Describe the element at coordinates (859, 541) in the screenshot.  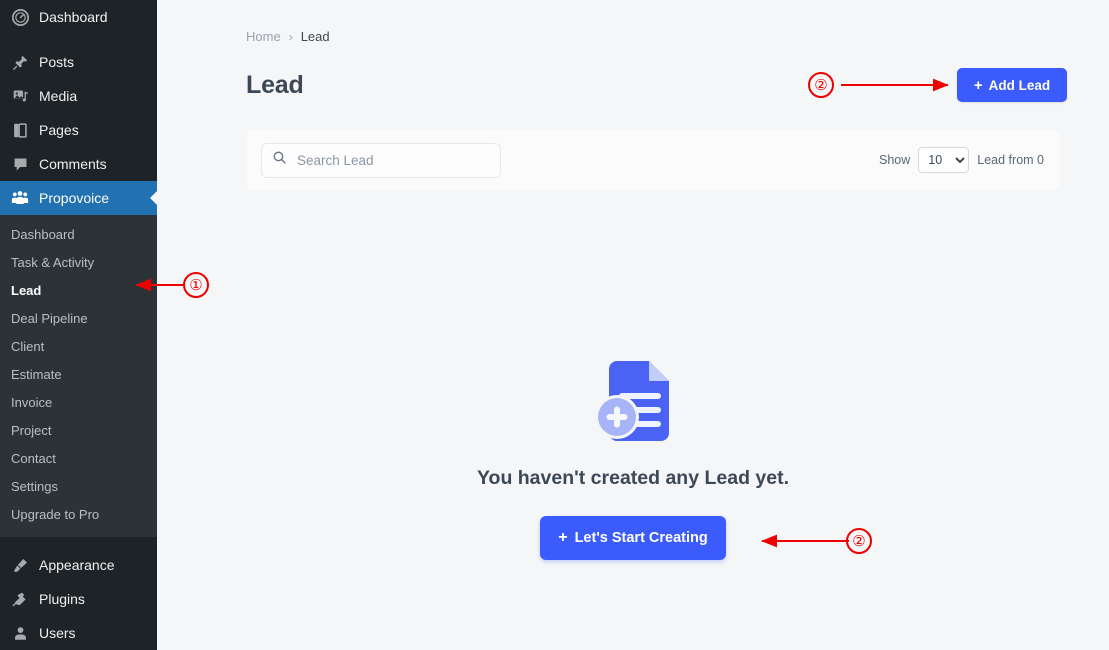
I see `annotation-number-2b: ②` at that location.